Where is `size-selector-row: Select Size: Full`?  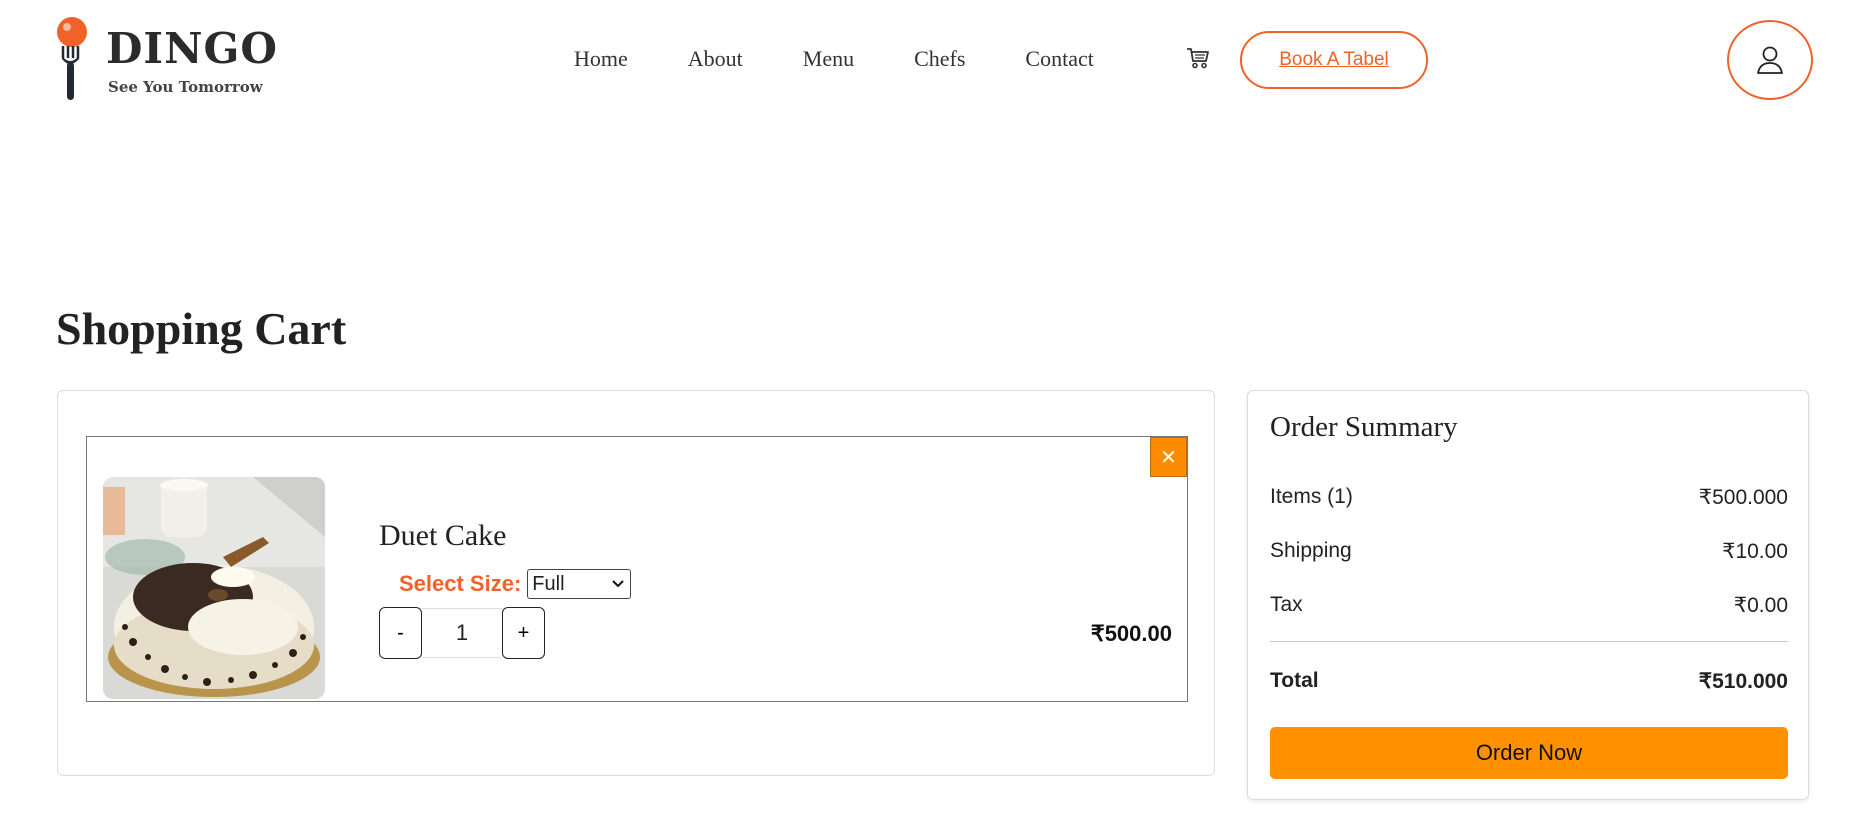 size-selector-row: Select Size: Full is located at coordinates (515, 584).